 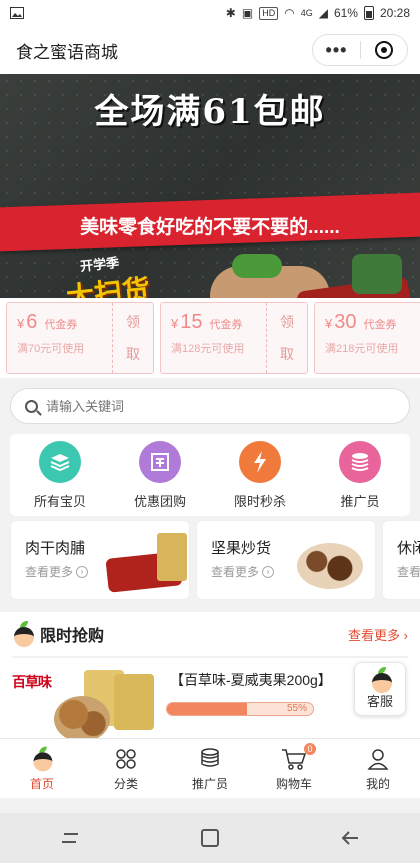 I want to click on layers-icon, so click(x=60, y=461).